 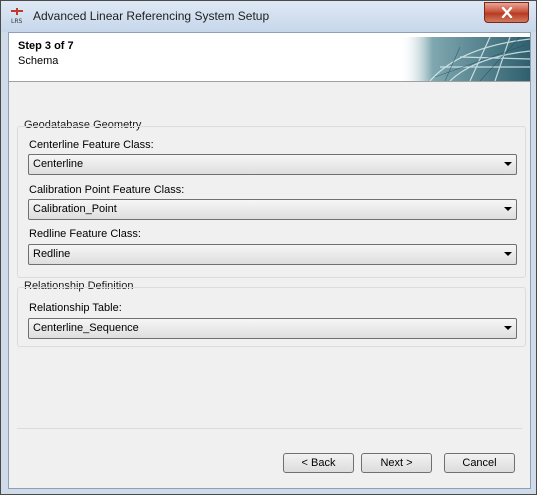 I want to click on lrs-app-icon: LRS, so click(x=17, y=16).